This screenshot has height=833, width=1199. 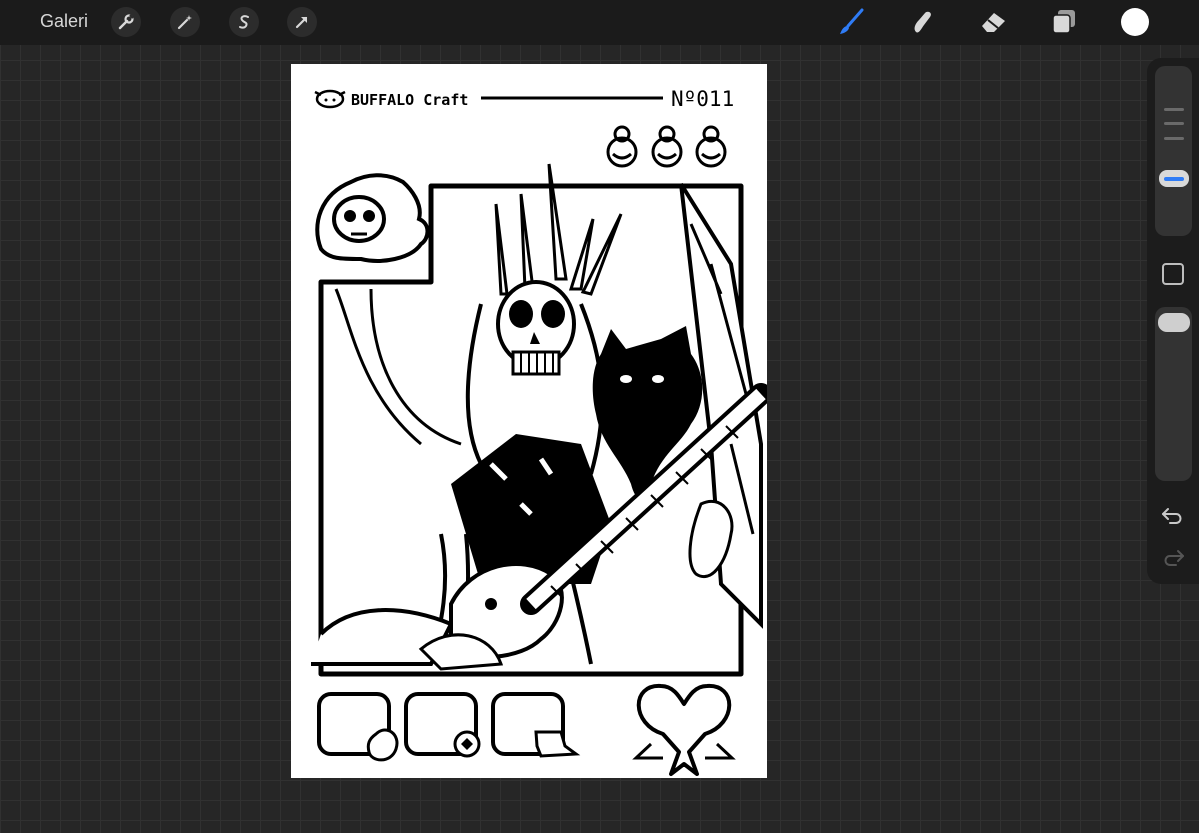 What do you see at coordinates (372, 218) in the screenshot?
I see `fire-skull-badge` at bounding box center [372, 218].